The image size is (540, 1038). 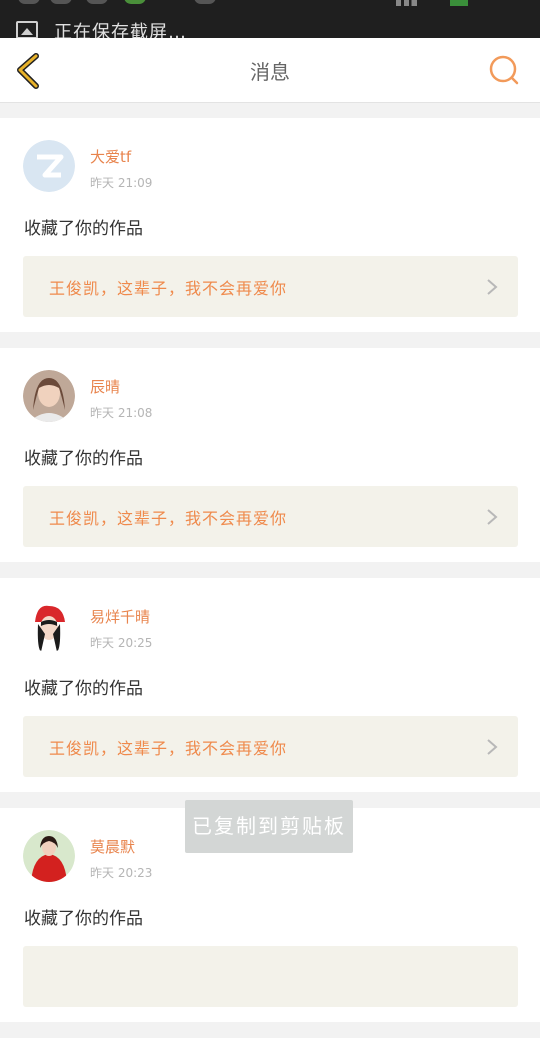 I want to click on timestamp: 昨天 20:23, so click(x=121, y=873).